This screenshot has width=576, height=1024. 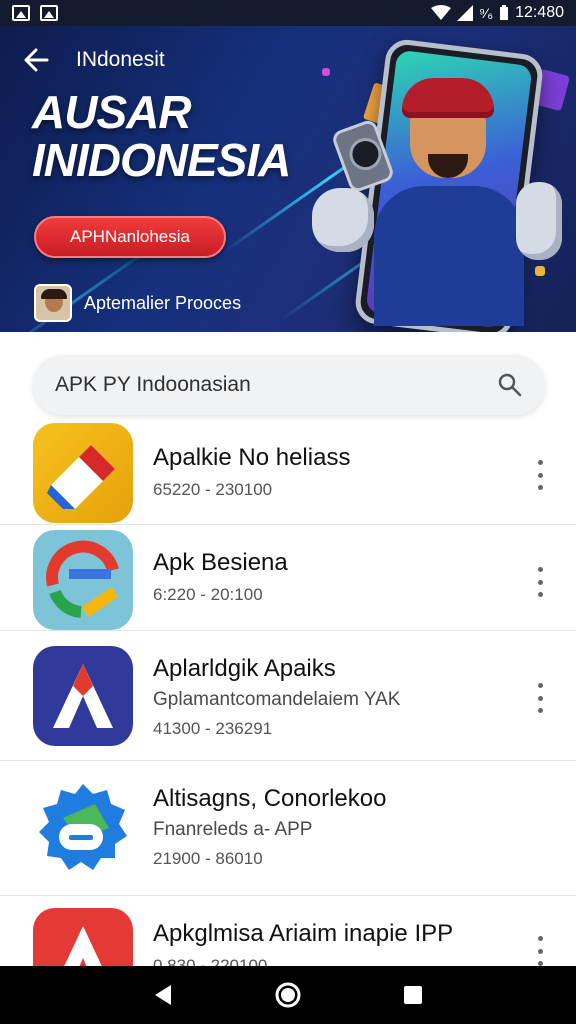 I want to click on home-circle-icon, so click(x=288, y=995).